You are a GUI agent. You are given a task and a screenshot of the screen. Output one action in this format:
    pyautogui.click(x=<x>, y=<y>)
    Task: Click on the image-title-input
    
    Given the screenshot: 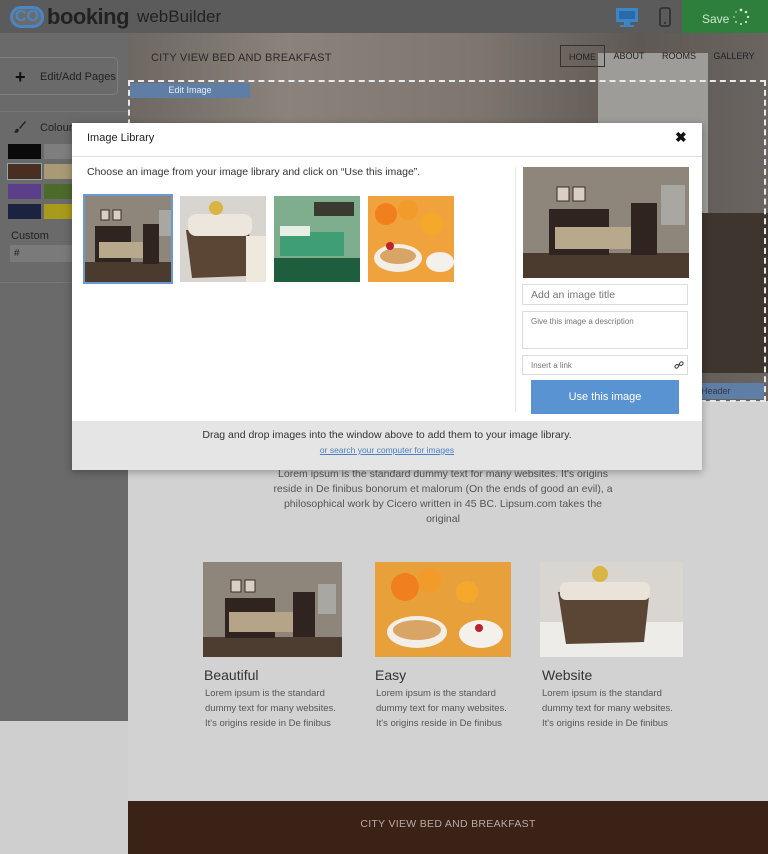 What is the action you would take?
    pyautogui.click(x=605, y=294)
    